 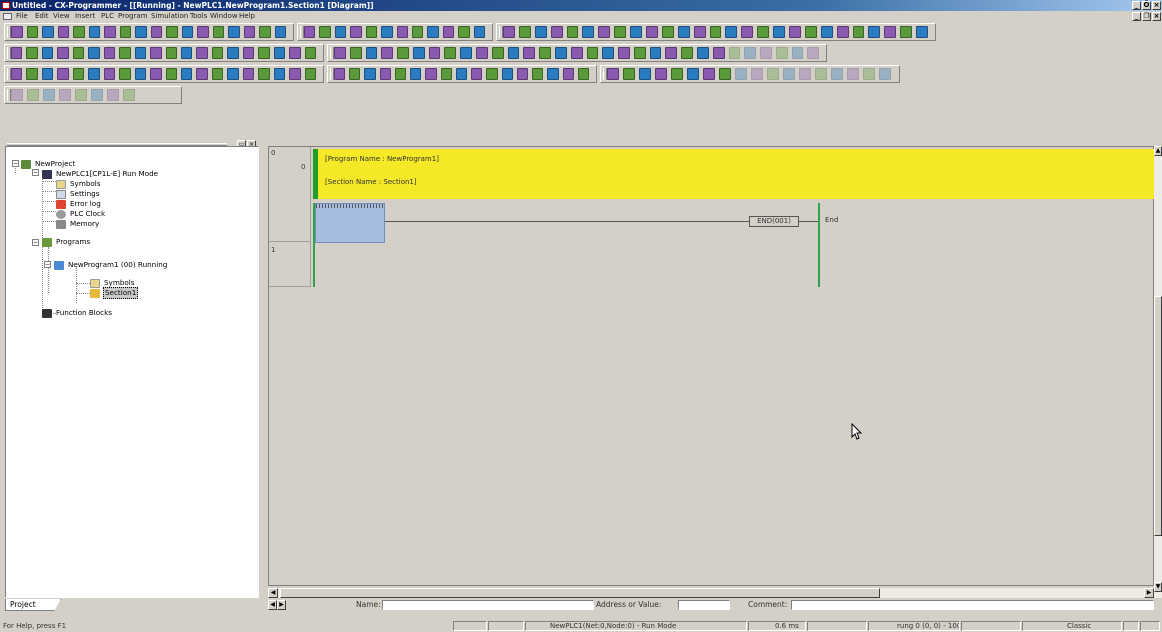 I want to click on select-icon, so click(x=171, y=53).